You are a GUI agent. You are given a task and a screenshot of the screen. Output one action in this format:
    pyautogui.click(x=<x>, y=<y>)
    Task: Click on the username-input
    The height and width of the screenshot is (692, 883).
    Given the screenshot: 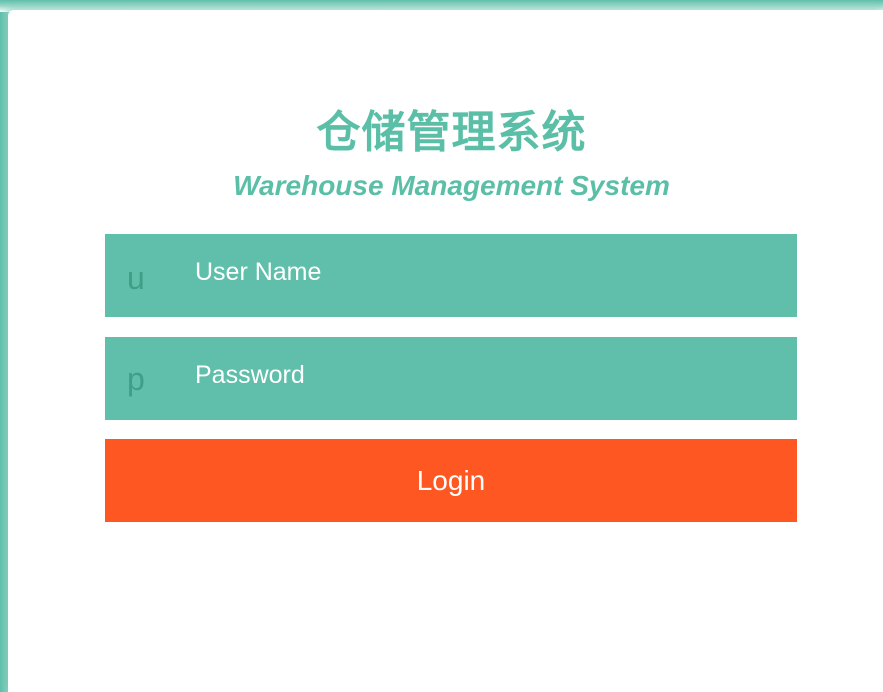 What is the action you would take?
    pyautogui.click(x=496, y=272)
    